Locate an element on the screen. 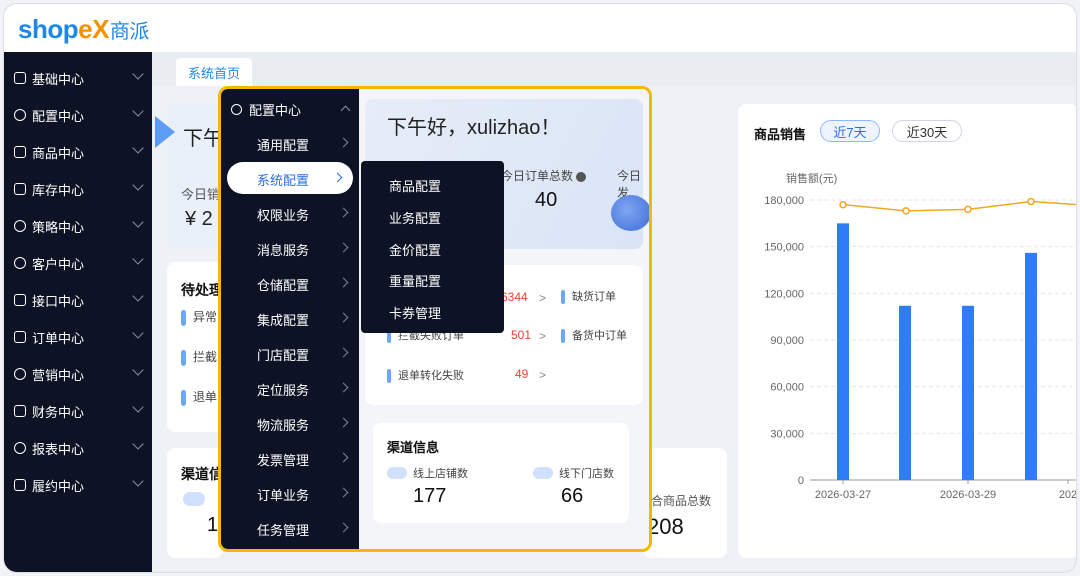  online-store-value: 177 is located at coordinates (430, 496).